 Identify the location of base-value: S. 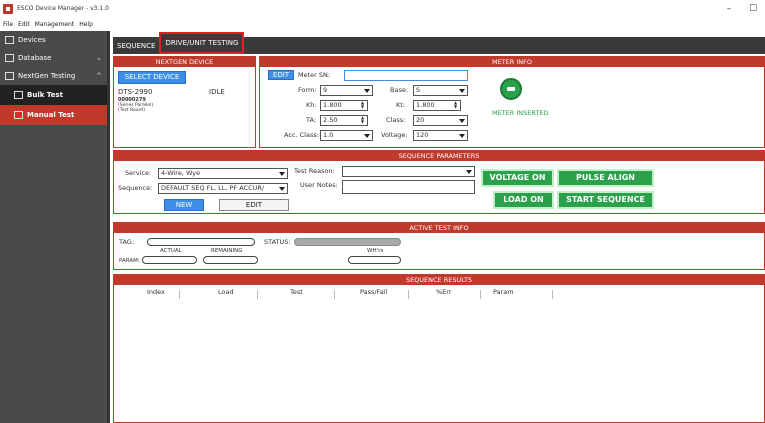
(418, 90).